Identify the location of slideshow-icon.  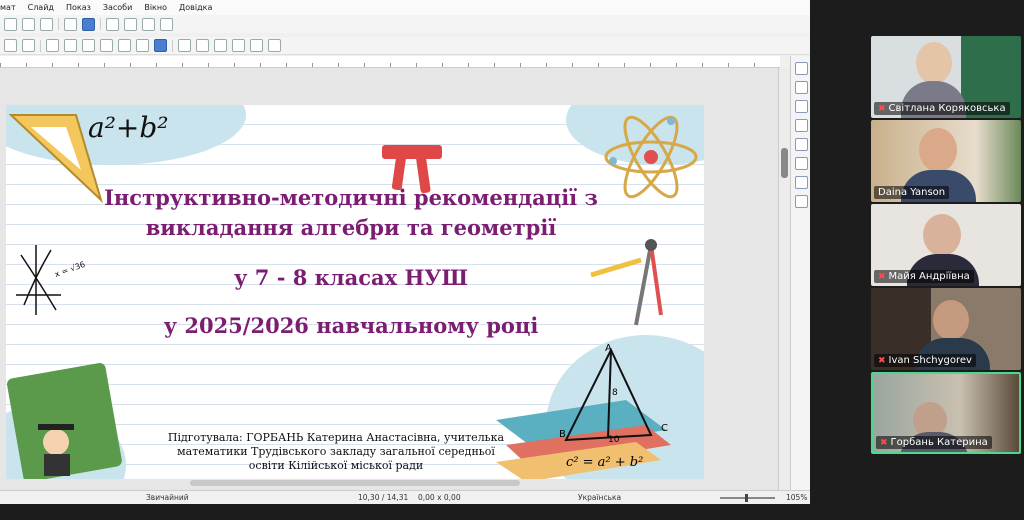
(166, 24).